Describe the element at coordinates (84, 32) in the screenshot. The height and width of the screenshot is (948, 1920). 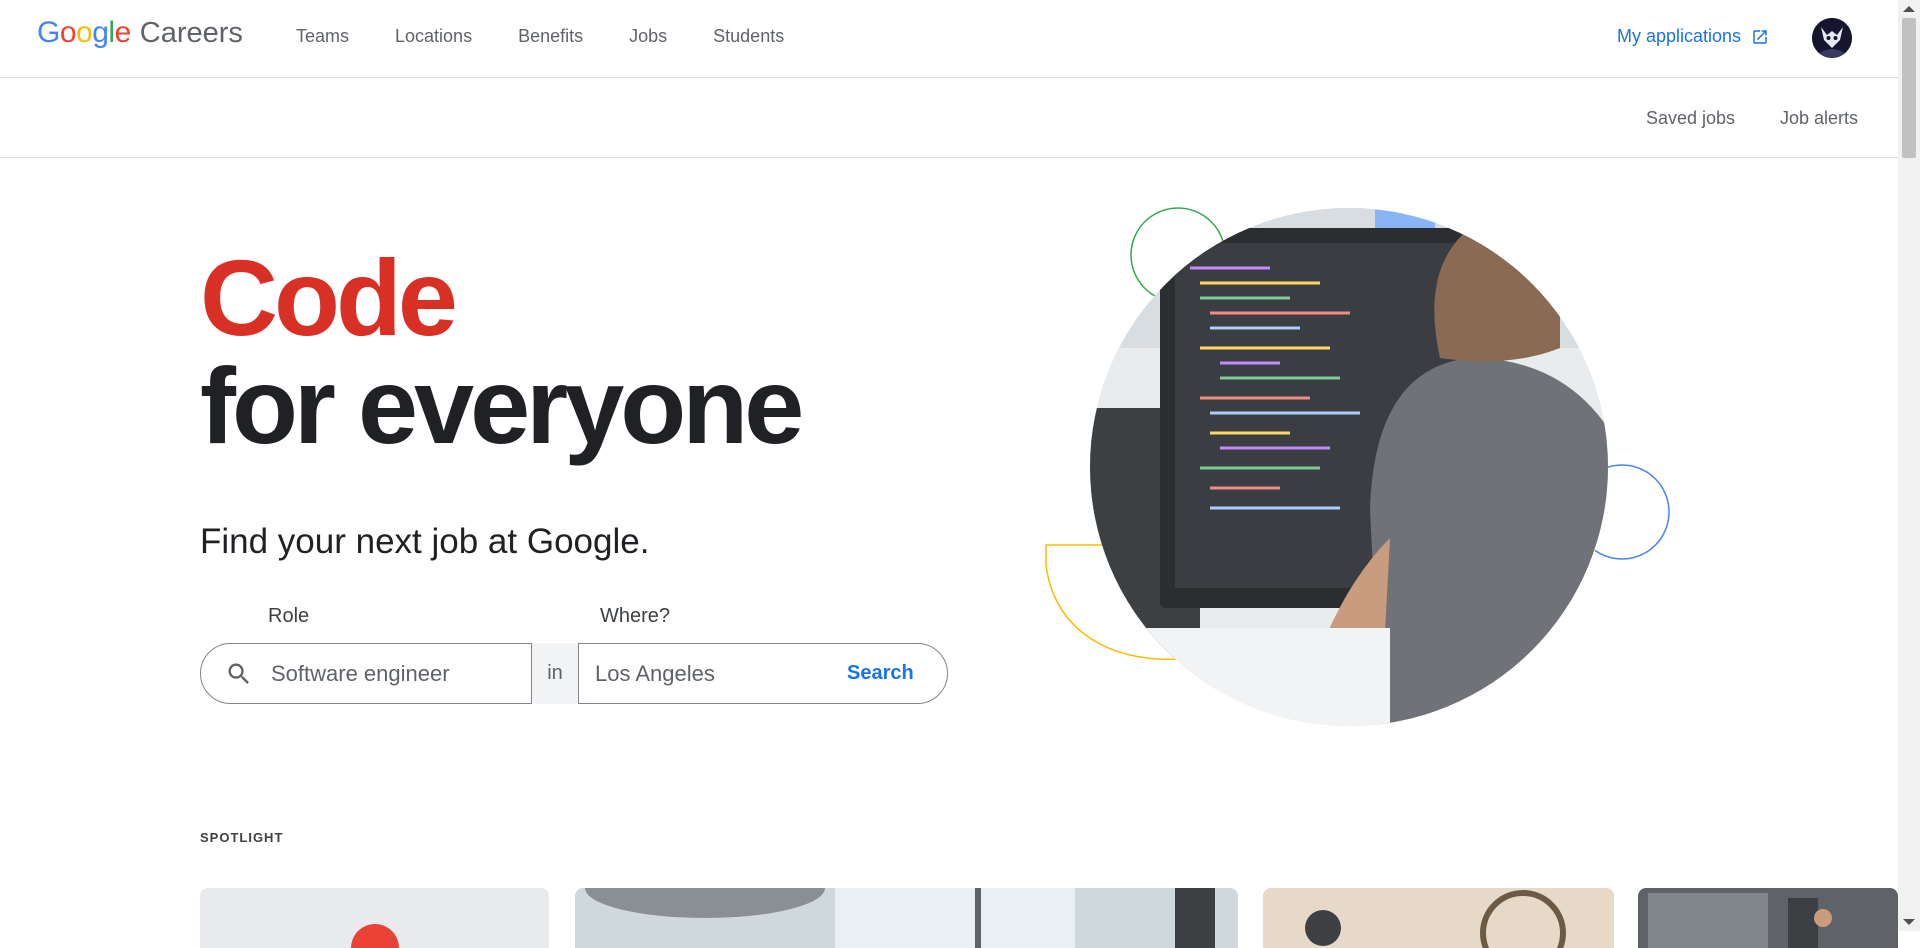
I see `google-wordmark: Google` at that location.